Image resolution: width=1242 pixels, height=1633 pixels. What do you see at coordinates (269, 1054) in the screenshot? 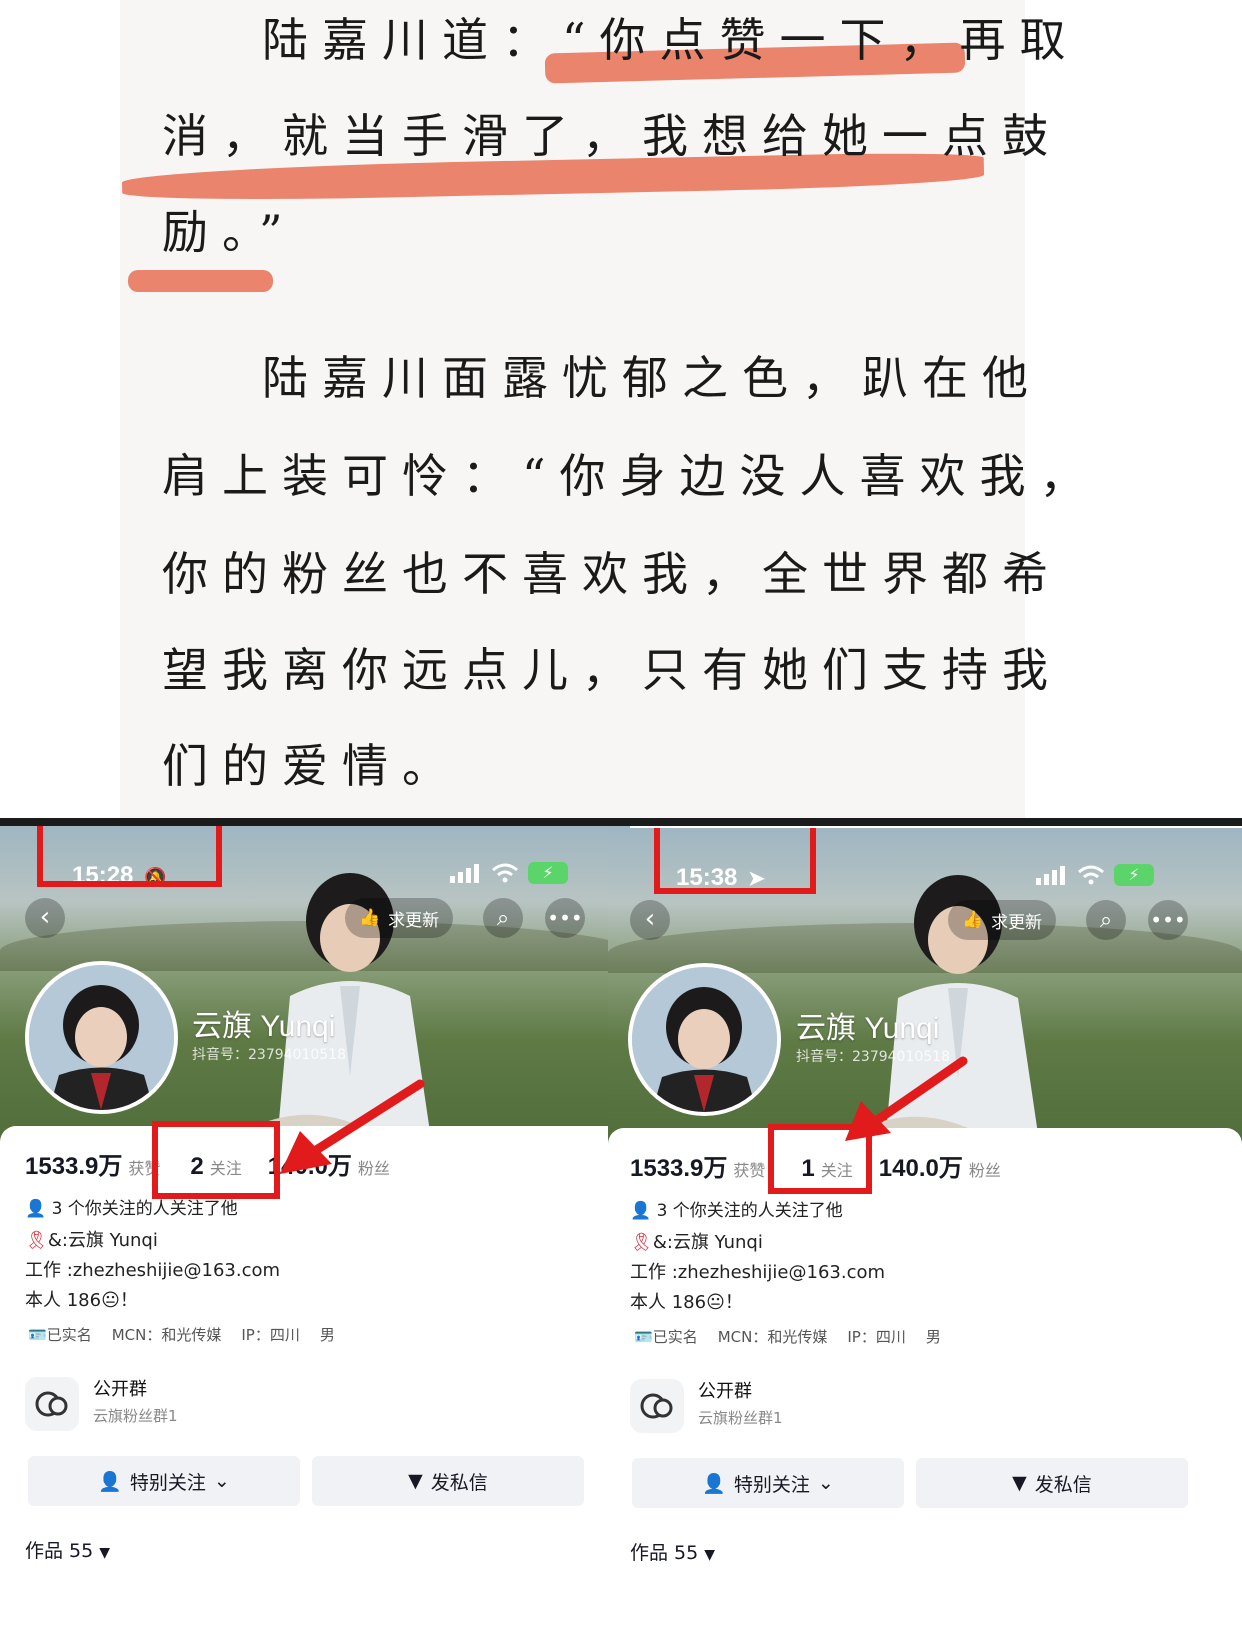
I see `douyin-id: 抖音号：2379401051​8` at bounding box center [269, 1054].